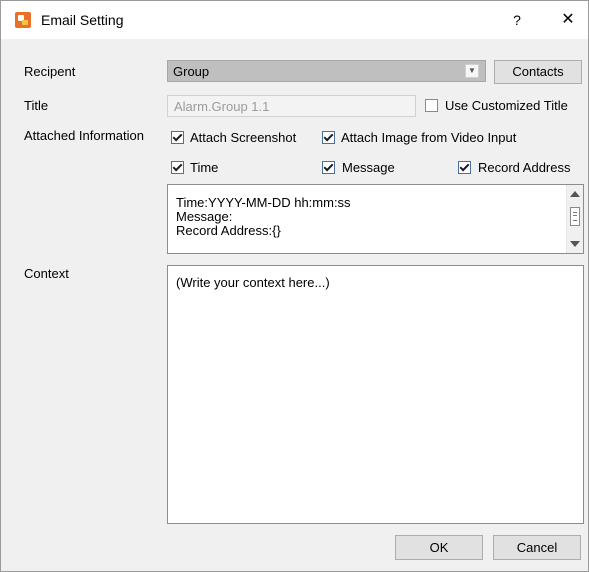 This screenshot has width=589, height=572. I want to click on attach-image-video-checkbox, so click(328, 137).